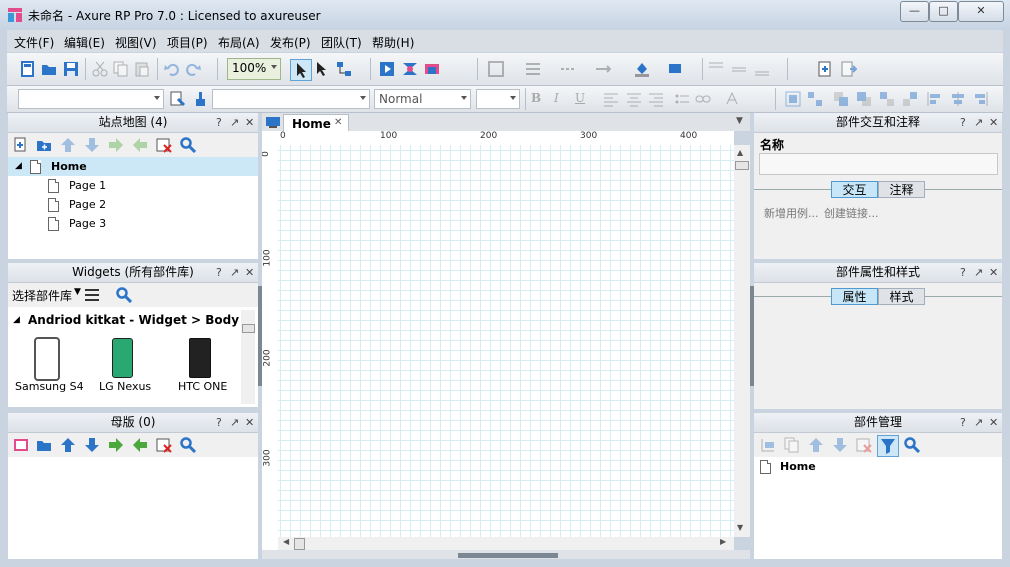 Image resolution: width=1010 pixels, height=567 pixels. What do you see at coordinates (656, 99) in the screenshot?
I see `align-right-icon` at bounding box center [656, 99].